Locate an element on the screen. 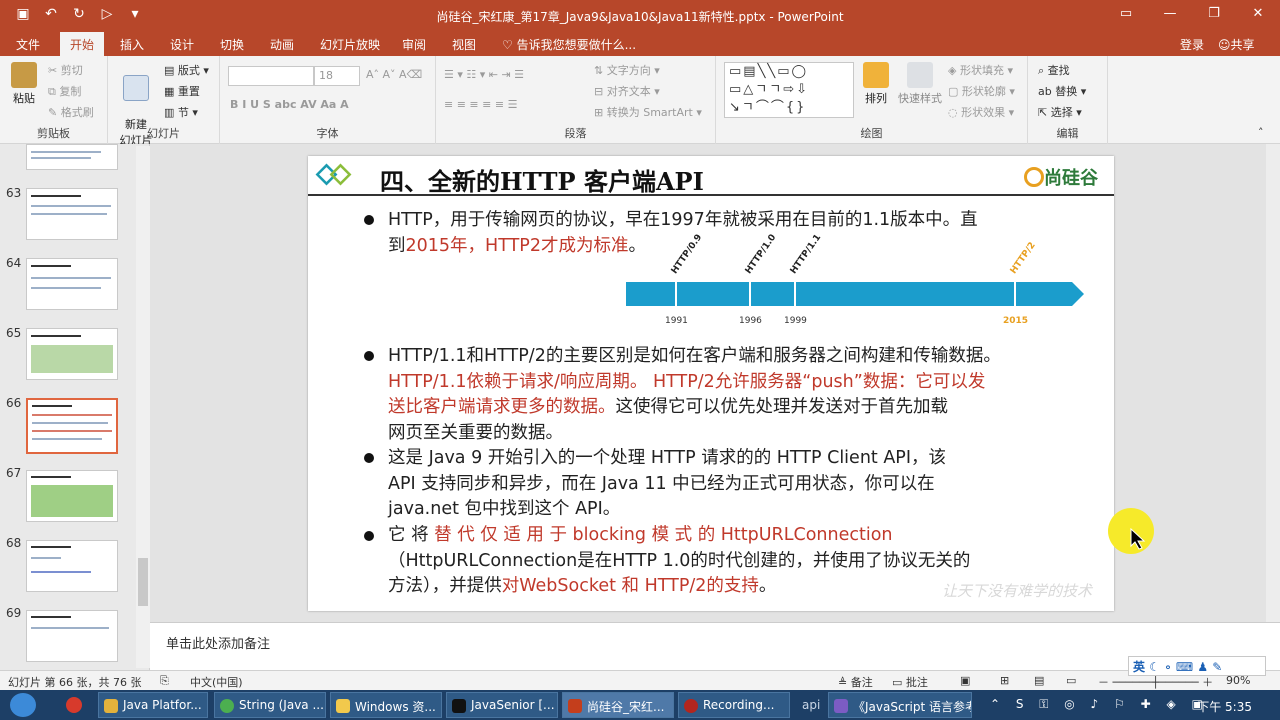 This screenshot has height=720, width=1280. collapse-ribbon-icon: ˄ is located at coordinates (1261, 132).